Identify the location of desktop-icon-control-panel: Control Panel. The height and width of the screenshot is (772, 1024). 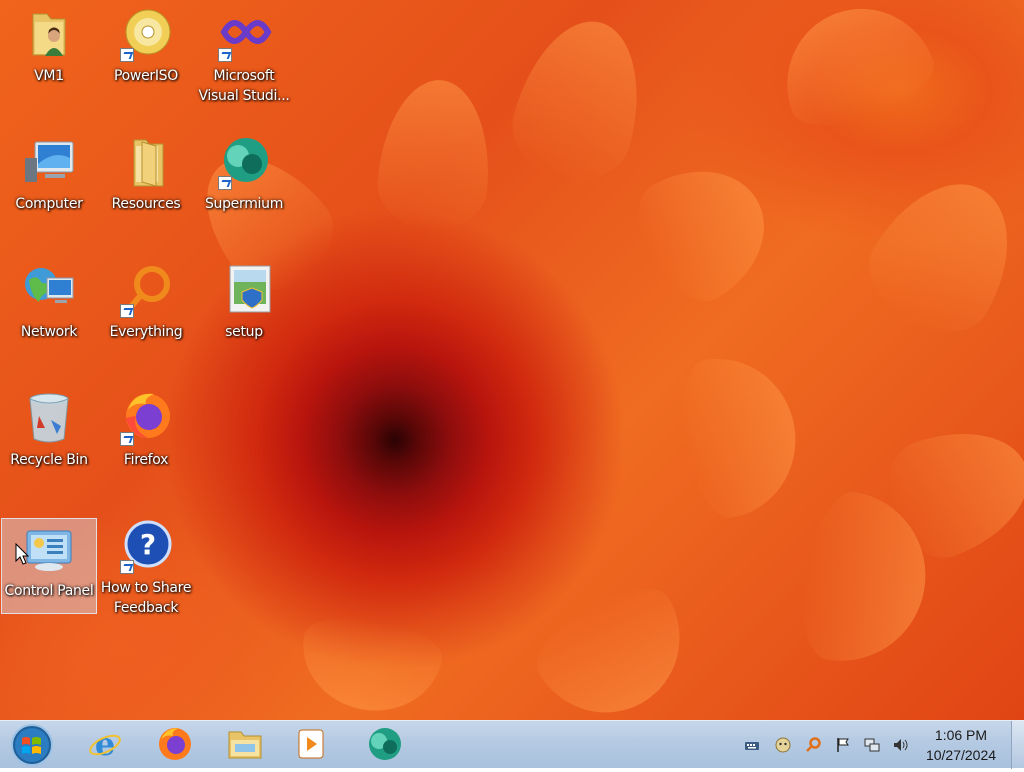
(49, 566).